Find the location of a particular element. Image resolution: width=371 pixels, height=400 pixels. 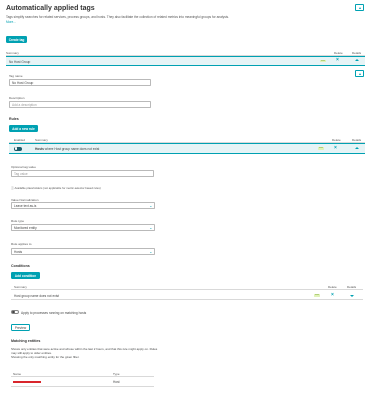

value-normalization-value: Leave text as-is is located at coordinates (25, 205).